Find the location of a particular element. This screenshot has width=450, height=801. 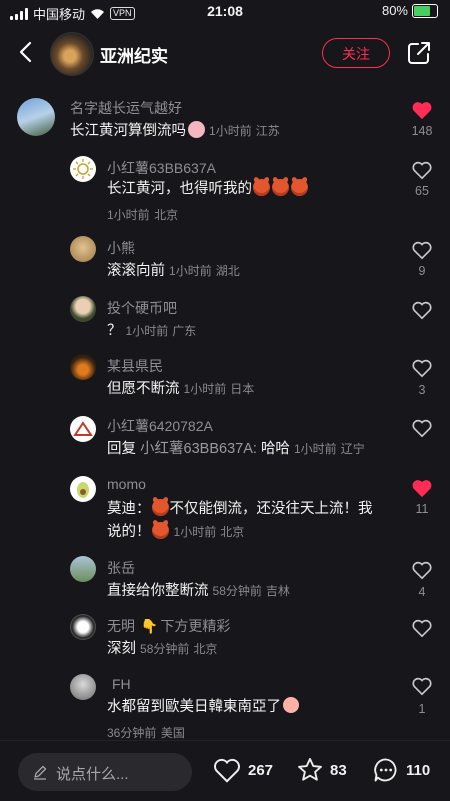

comment-body: 哈哈 is located at coordinates (275, 449).